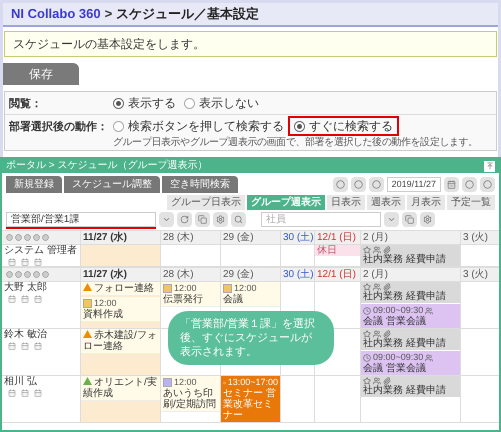  I want to click on radio-option: 表示しない, so click(221, 103).